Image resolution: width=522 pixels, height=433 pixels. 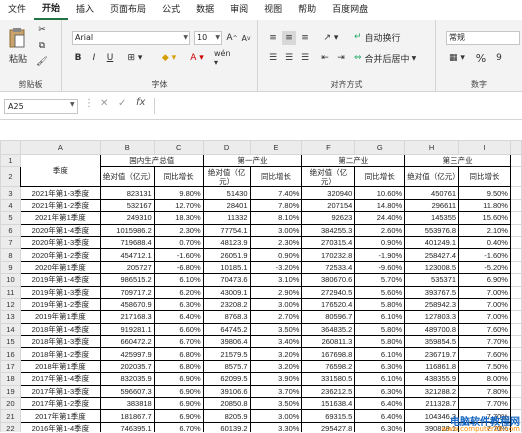 What do you see at coordinates (10, 147) in the screenshot?
I see `select-all-corner` at bounding box center [10, 147].